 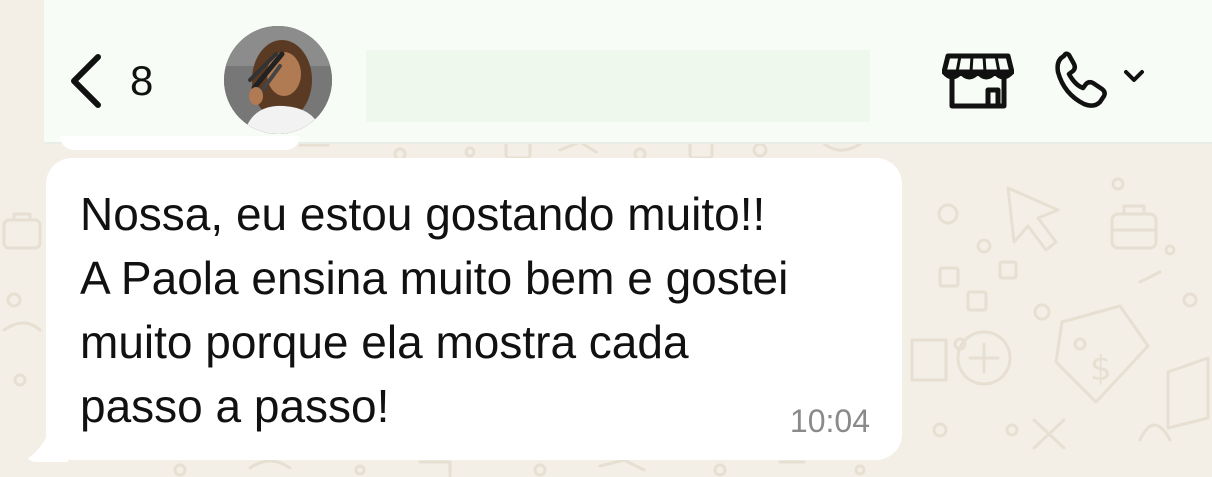 What do you see at coordinates (180, 143) in the screenshot?
I see `previous-message-bubble` at bounding box center [180, 143].